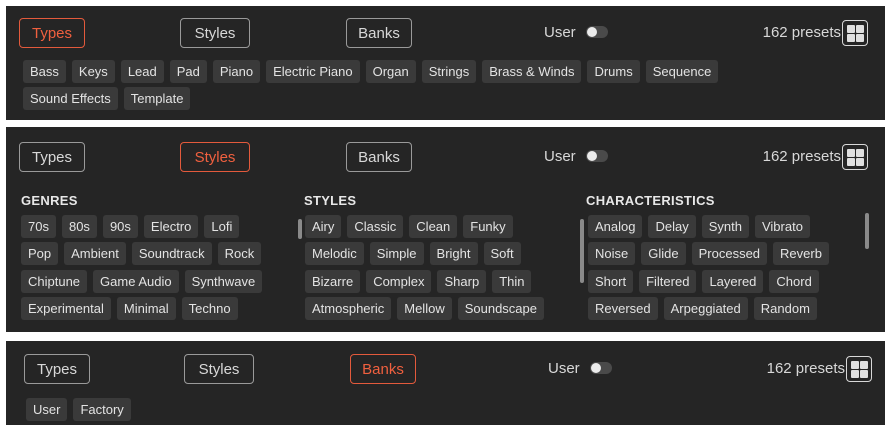  I want to click on characteristic-tag: Layered, so click(733, 281).